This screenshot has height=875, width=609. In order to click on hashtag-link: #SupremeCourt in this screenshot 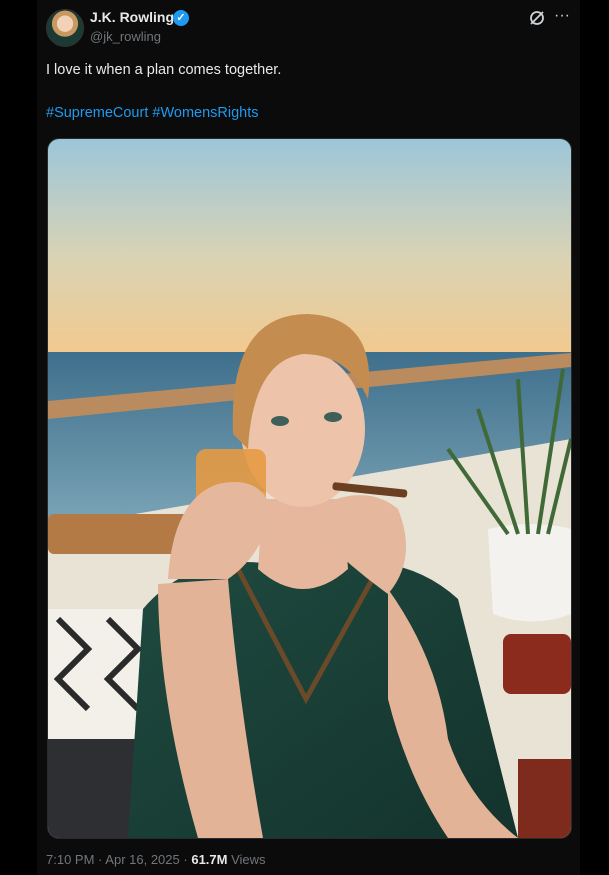, I will do `click(97, 113)`.